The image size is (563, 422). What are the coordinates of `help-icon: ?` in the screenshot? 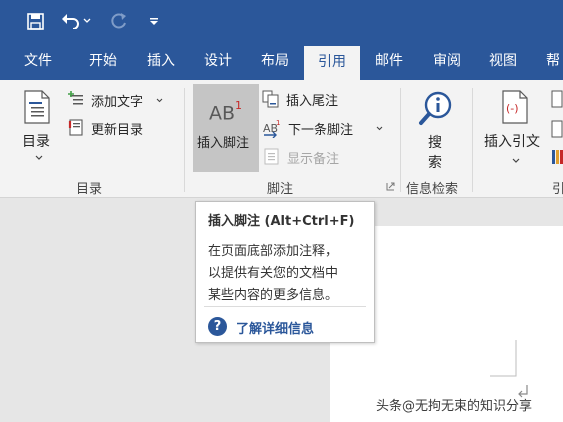 It's located at (217, 326).